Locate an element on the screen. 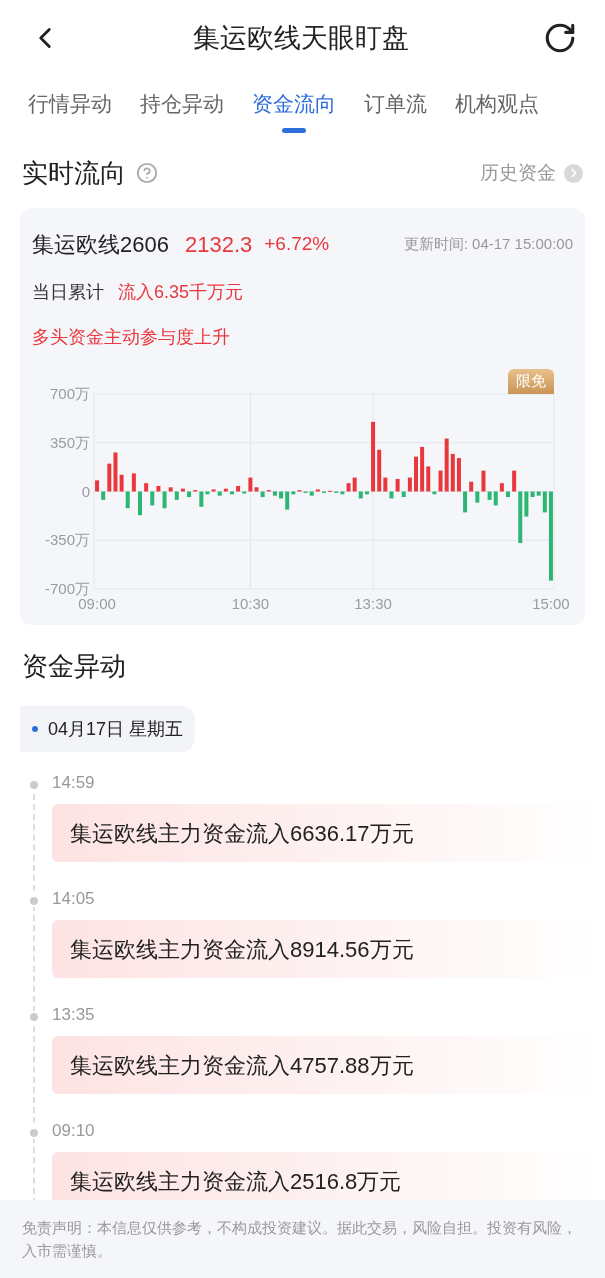 The height and width of the screenshot is (1278, 605). axis-label: 15:00 is located at coordinates (551, 603).